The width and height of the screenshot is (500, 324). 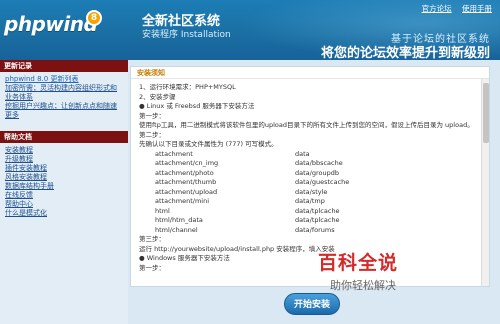 What do you see at coordinates (152, 115) in the screenshot?
I see `text-line: 第一步：` at bounding box center [152, 115].